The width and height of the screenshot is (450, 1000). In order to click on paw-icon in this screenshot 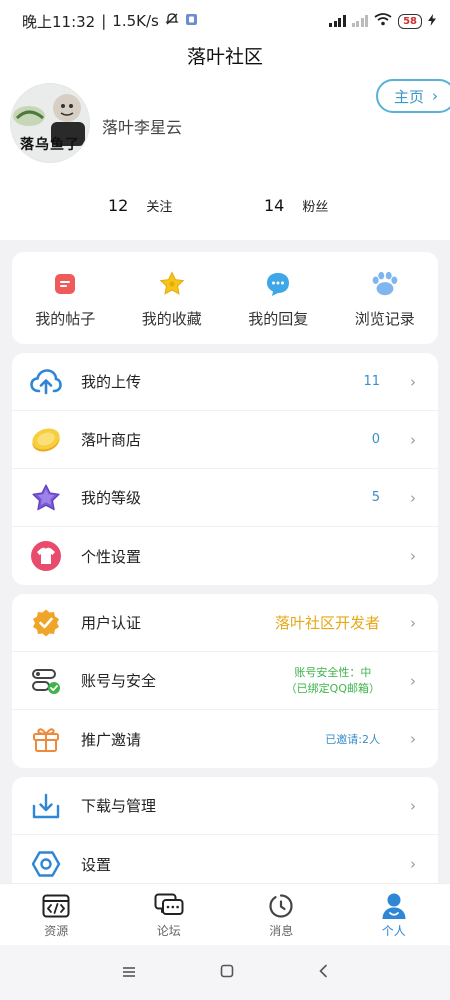, I will do `click(385, 284)`.